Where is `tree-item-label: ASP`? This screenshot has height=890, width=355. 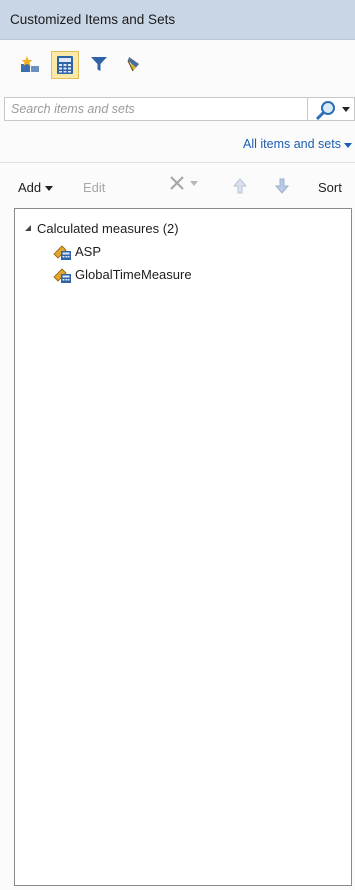
tree-item-label: ASP is located at coordinates (88, 251).